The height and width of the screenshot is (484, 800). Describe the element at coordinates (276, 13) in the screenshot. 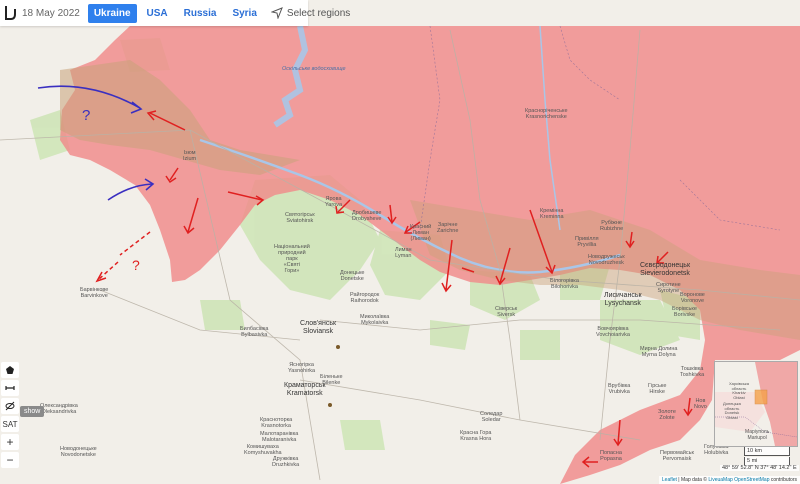

I see `navigation-arrow-icon` at that location.